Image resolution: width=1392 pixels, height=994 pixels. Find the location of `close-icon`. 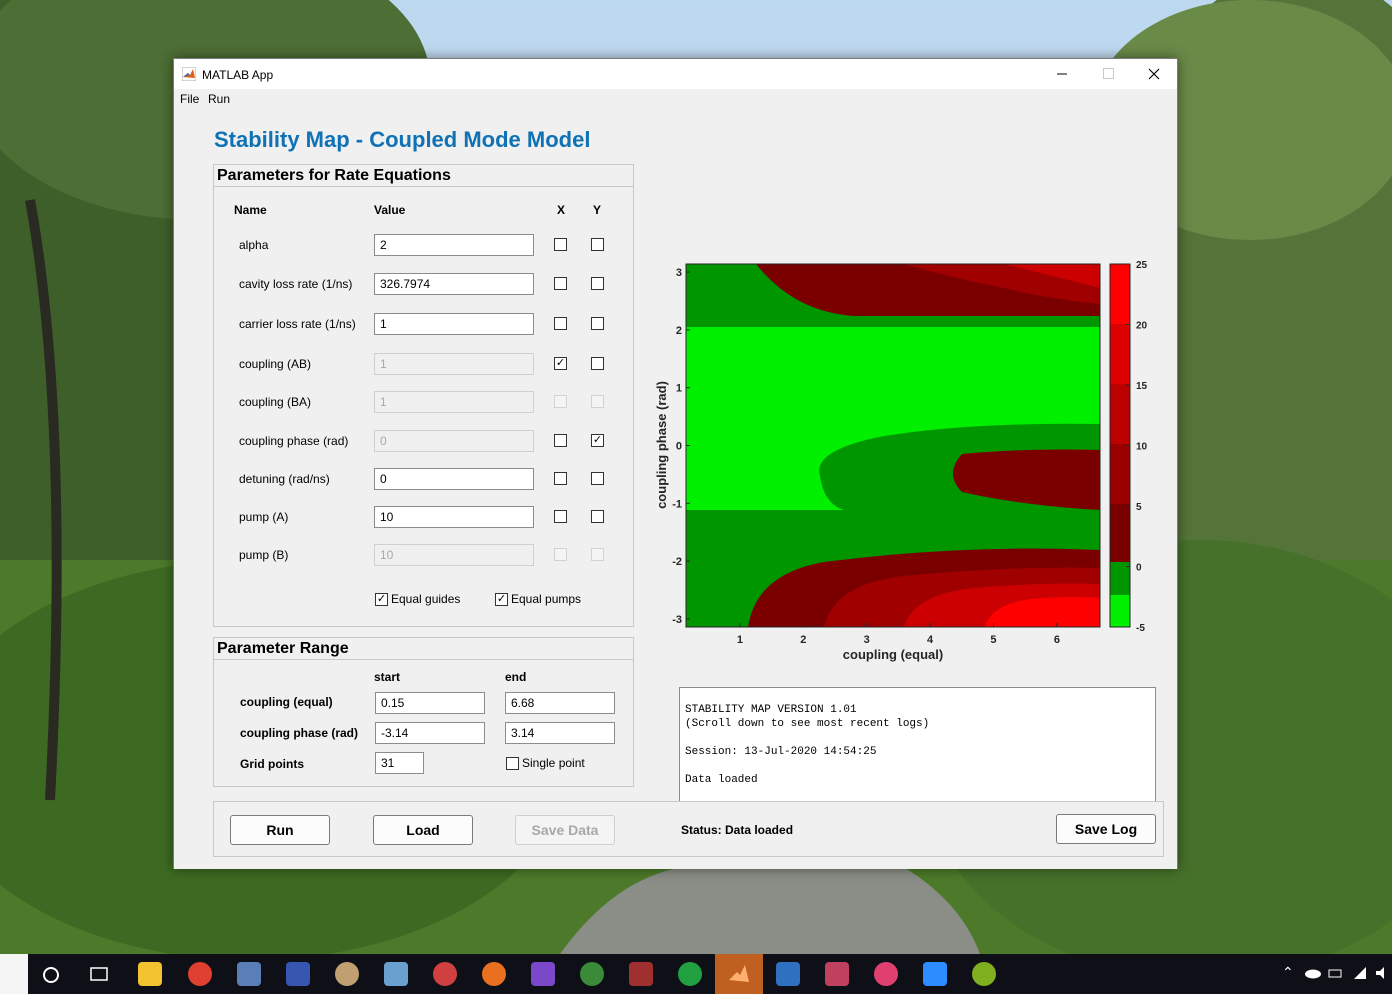

close-icon is located at coordinates (1154, 74).